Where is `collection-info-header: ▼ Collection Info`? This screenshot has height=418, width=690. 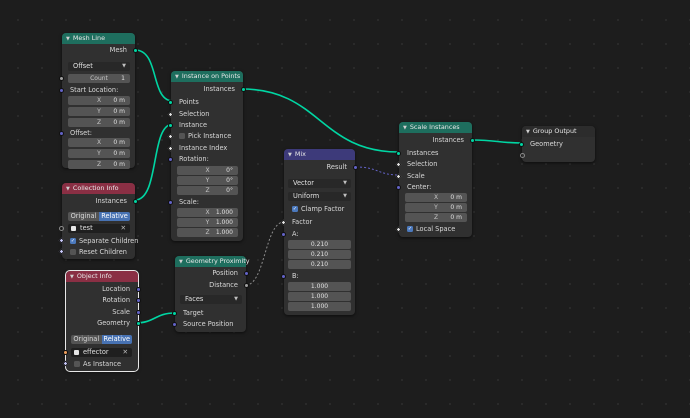
collection-info-header: ▼ Collection Info is located at coordinates (98, 188).